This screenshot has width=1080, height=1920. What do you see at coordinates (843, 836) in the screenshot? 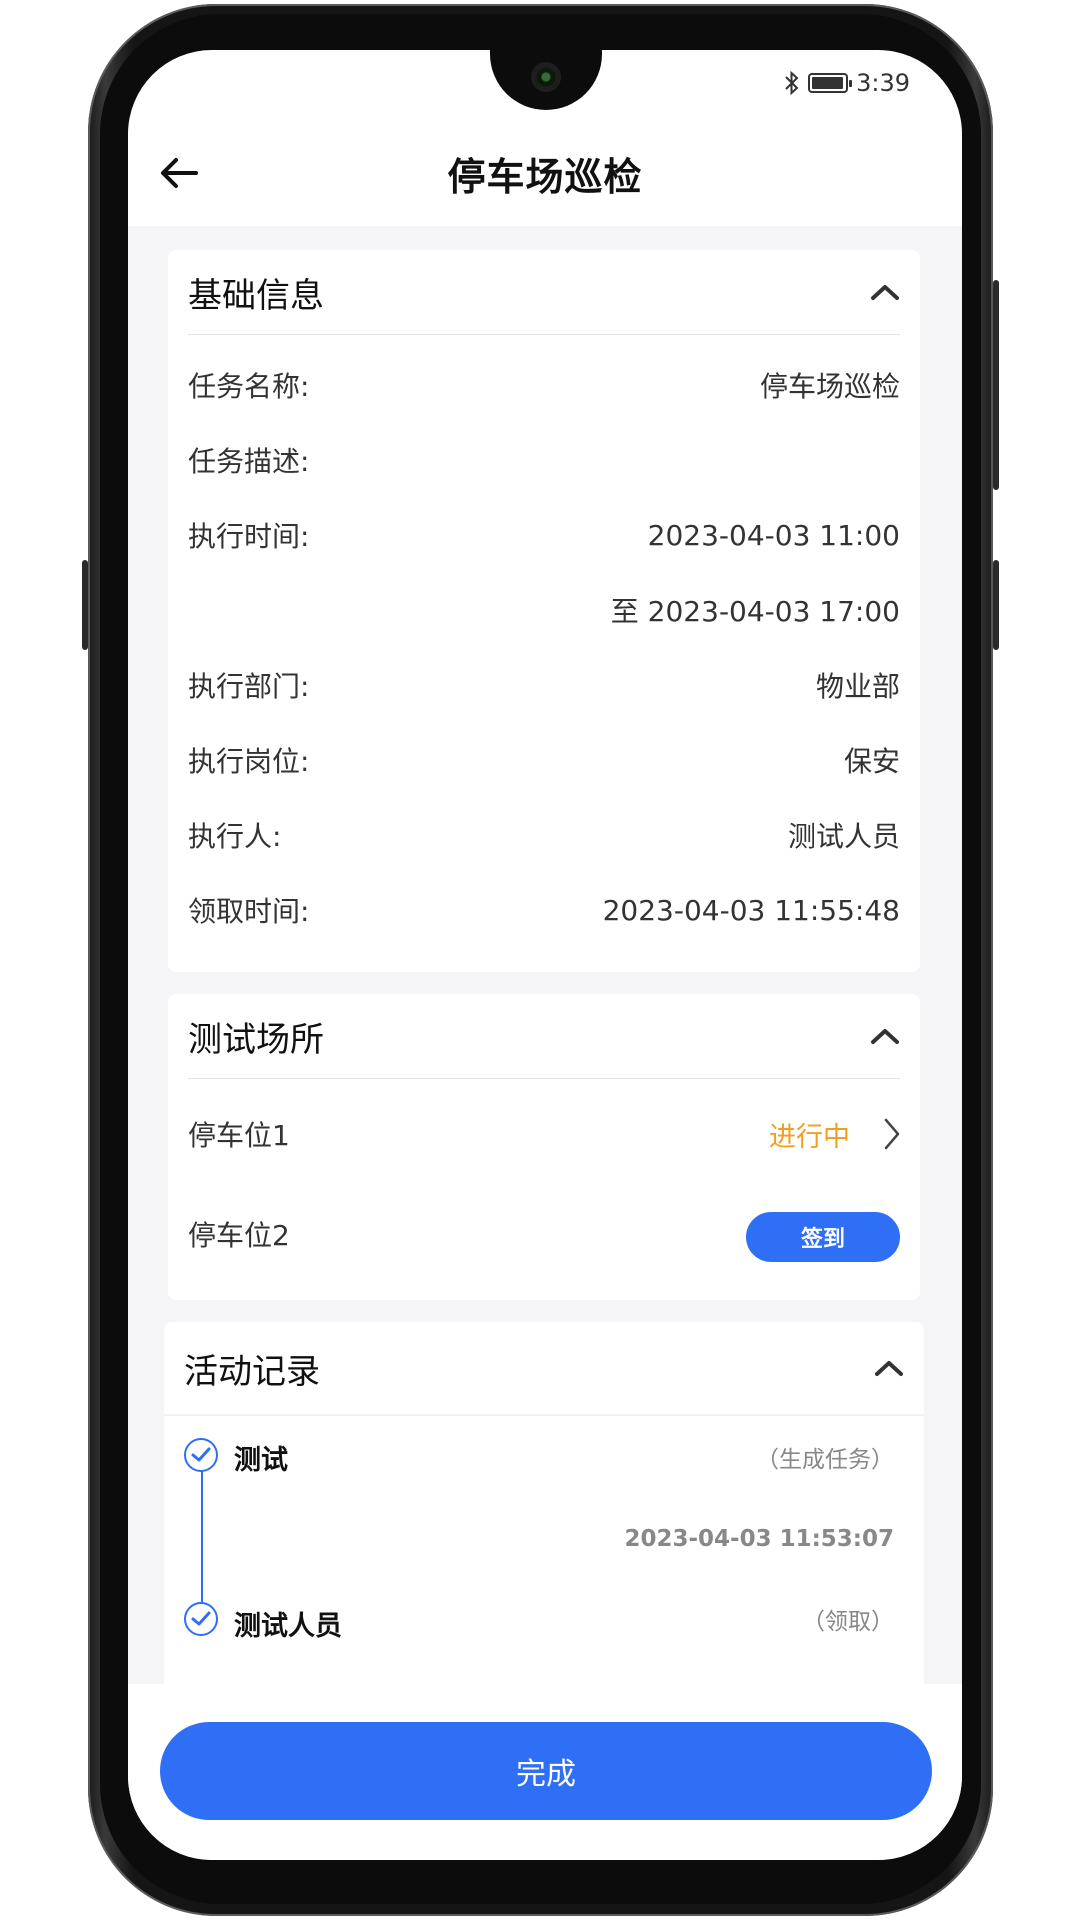
I see `info-value: 测试人员` at bounding box center [843, 836].